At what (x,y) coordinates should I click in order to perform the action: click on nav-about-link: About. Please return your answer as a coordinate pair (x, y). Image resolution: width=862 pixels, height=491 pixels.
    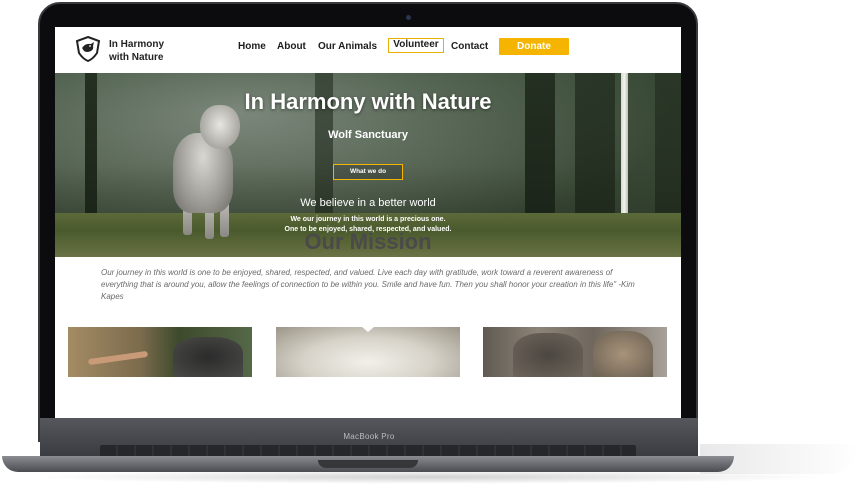
    Looking at the image, I should click on (291, 46).